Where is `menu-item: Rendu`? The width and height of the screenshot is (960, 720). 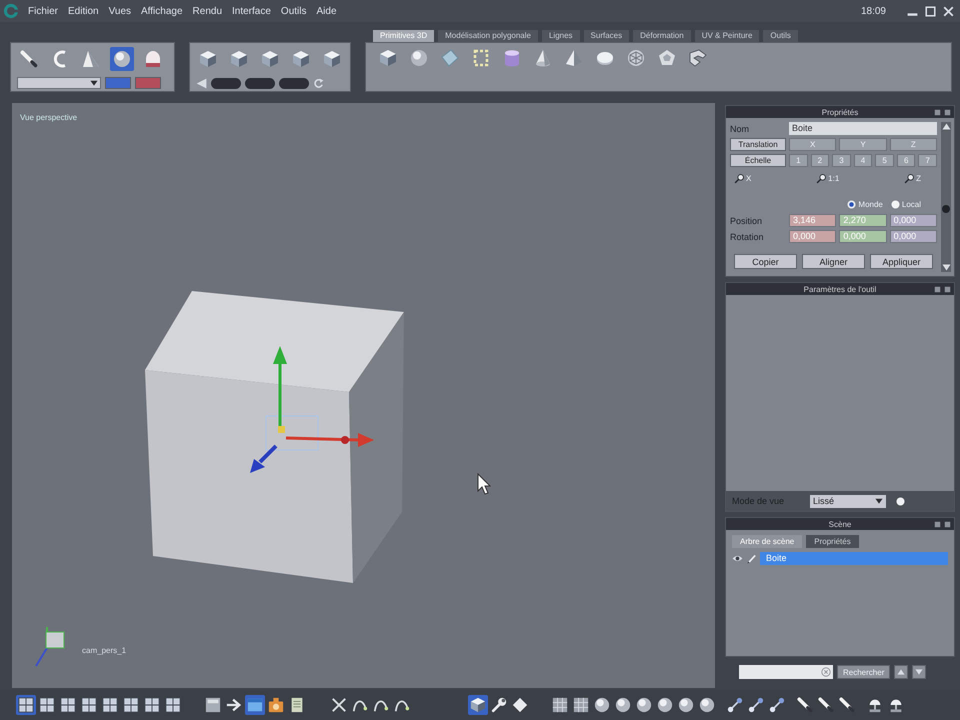 menu-item: Rendu is located at coordinates (207, 11).